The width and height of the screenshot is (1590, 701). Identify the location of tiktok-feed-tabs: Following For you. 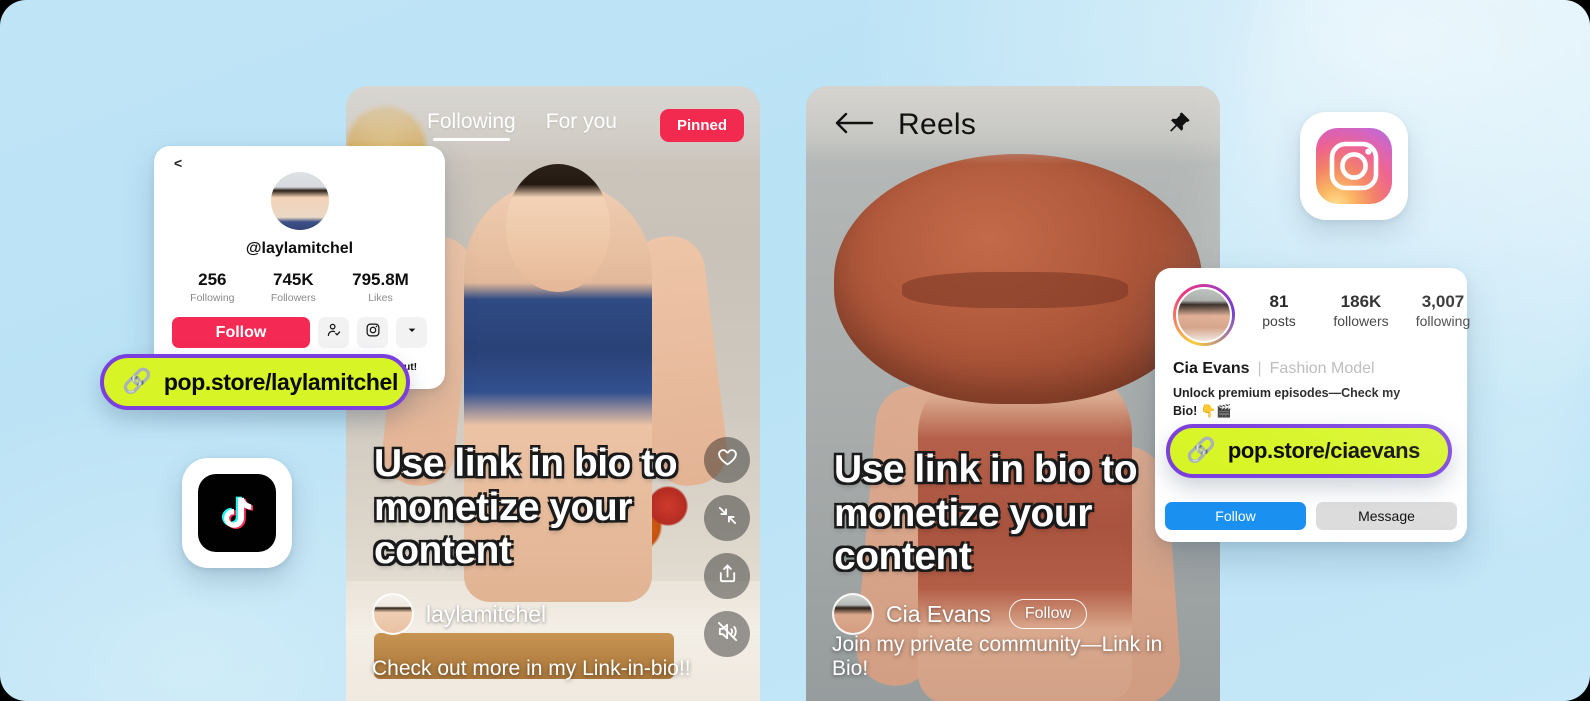
(499, 125).